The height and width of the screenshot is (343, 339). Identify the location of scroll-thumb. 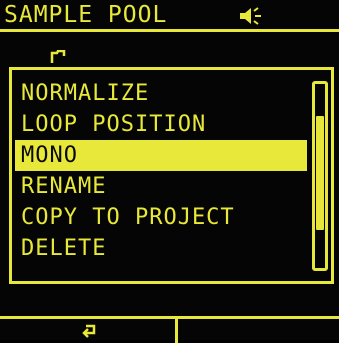
(320, 173).